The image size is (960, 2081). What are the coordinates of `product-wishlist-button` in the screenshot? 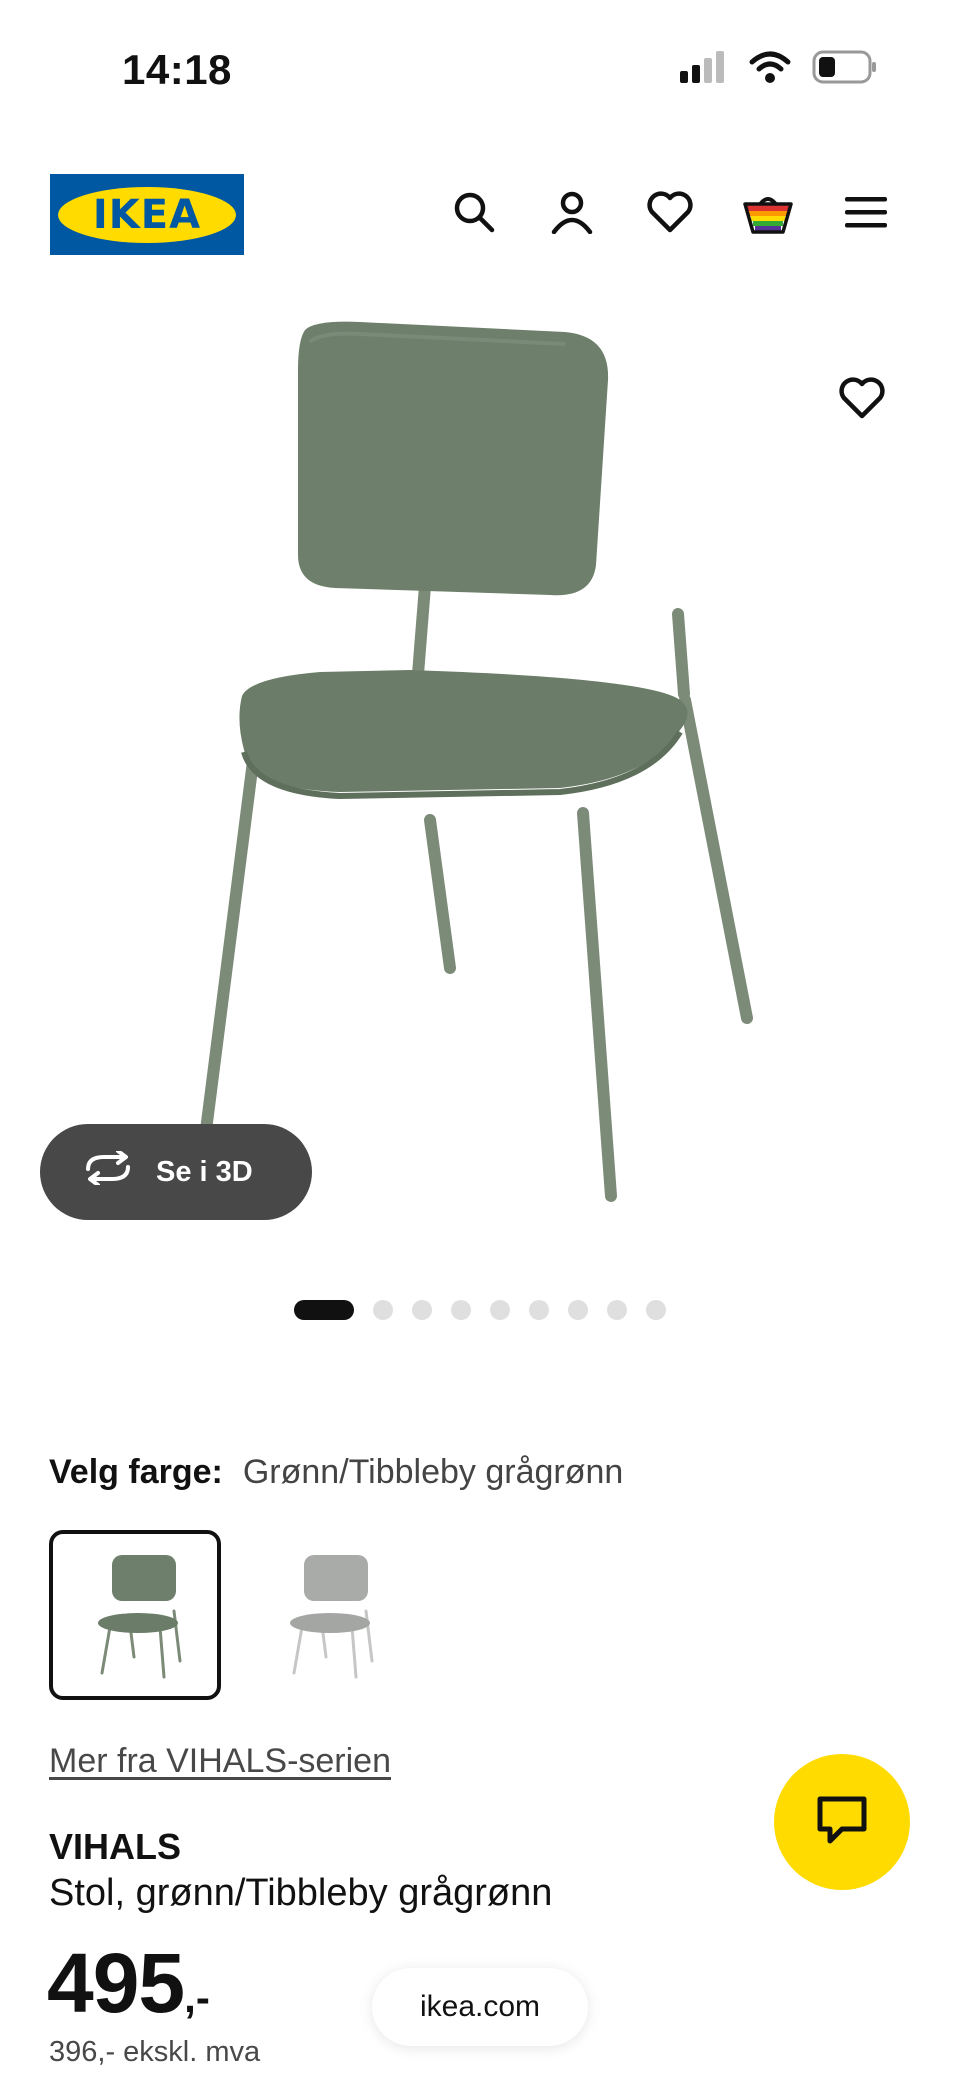 It's located at (862, 400).